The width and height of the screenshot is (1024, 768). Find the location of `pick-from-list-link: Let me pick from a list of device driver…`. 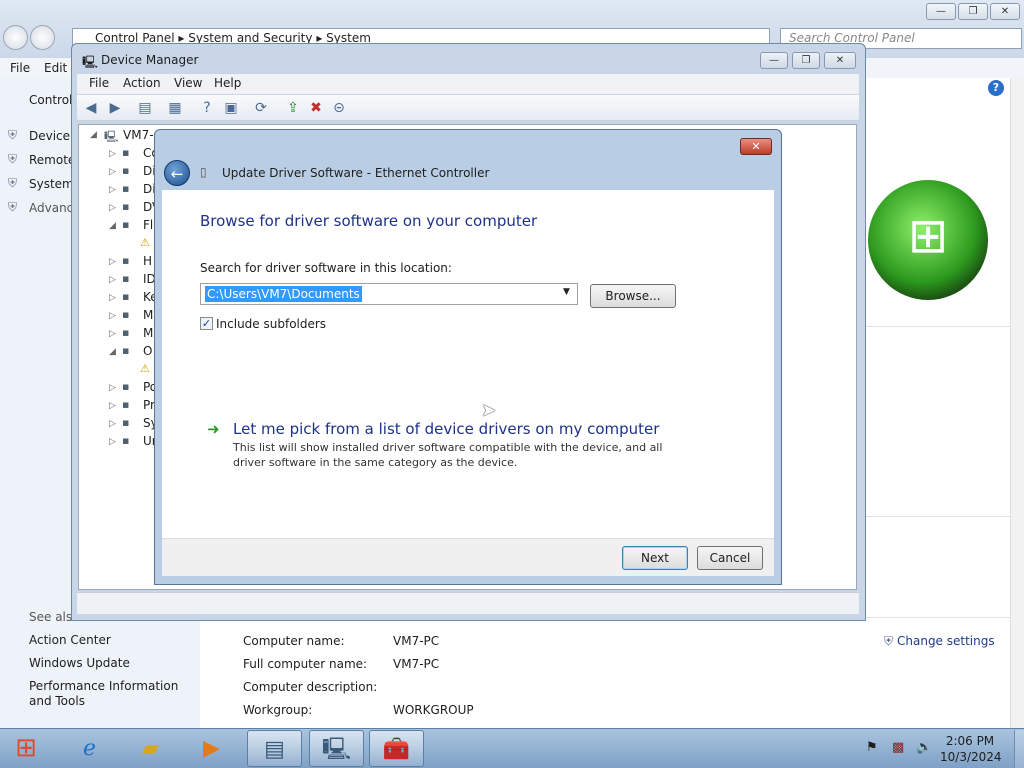

pick-from-list-link: Let me pick from a list of device driver… is located at coordinates (446, 429).